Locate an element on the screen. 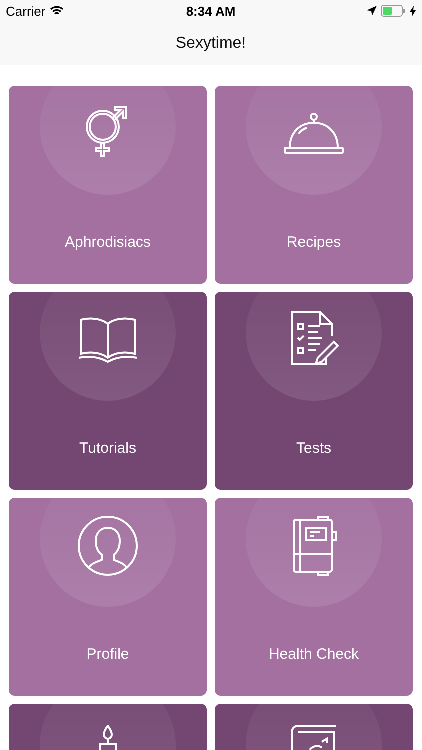 The width and height of the screenshot is (422, 750). menu-tile: Aphrodisiacs is located at coordinates (108, 185).